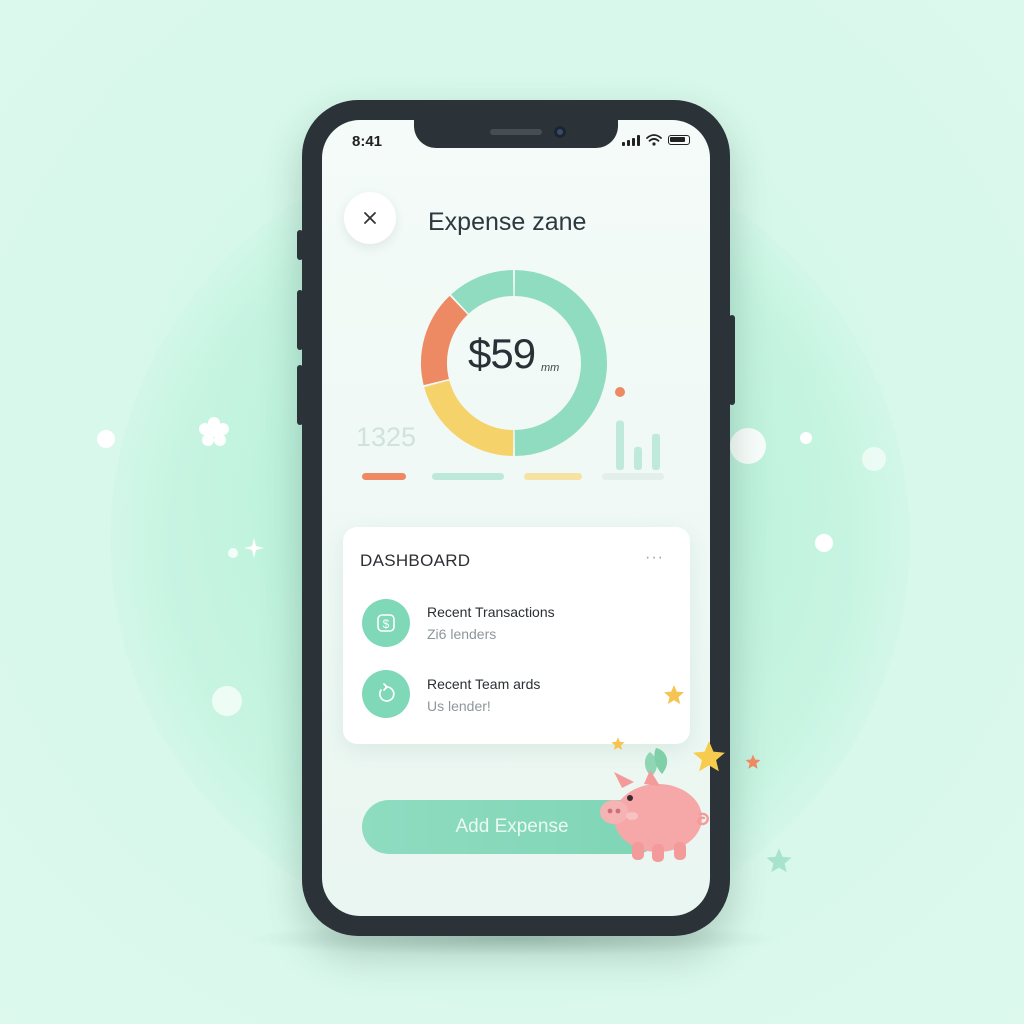 This screenshot has height=1024, width=1024. I want to click on list-item-title: Recent Transactions, so click(491, 612).